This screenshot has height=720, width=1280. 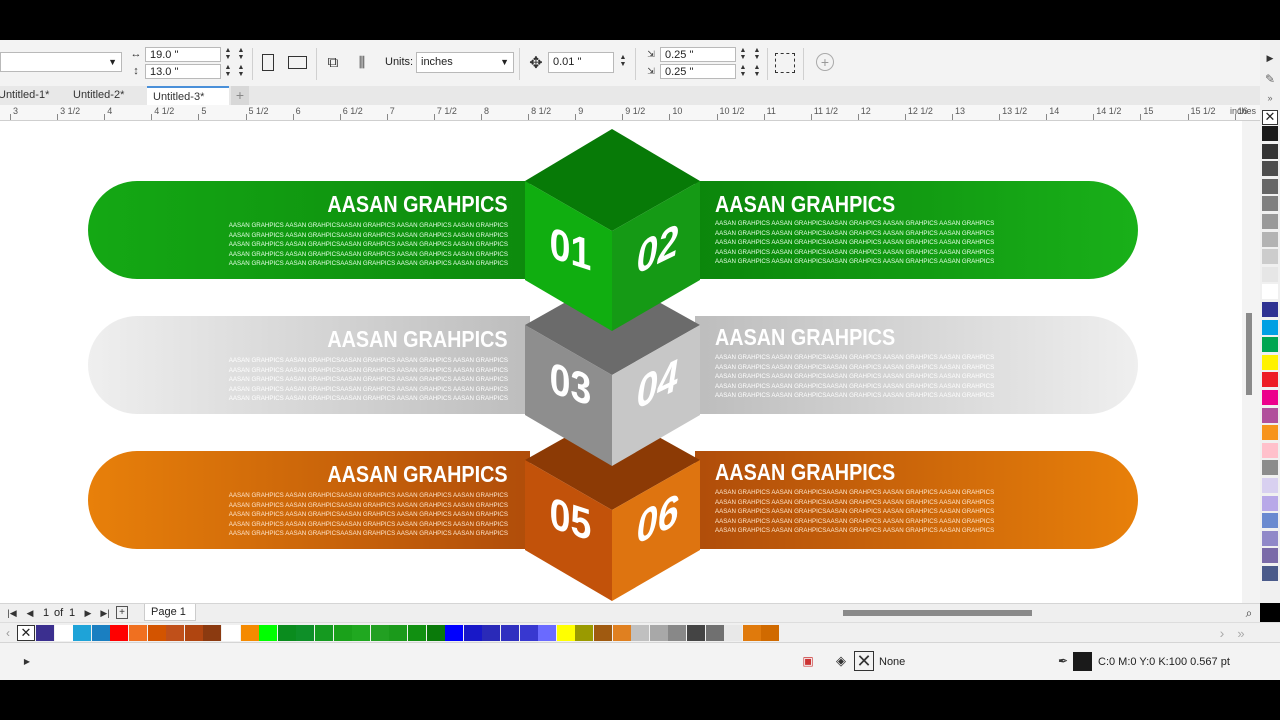 I want to click on color-proof-icon: ▣, so click(x=808, y=661).